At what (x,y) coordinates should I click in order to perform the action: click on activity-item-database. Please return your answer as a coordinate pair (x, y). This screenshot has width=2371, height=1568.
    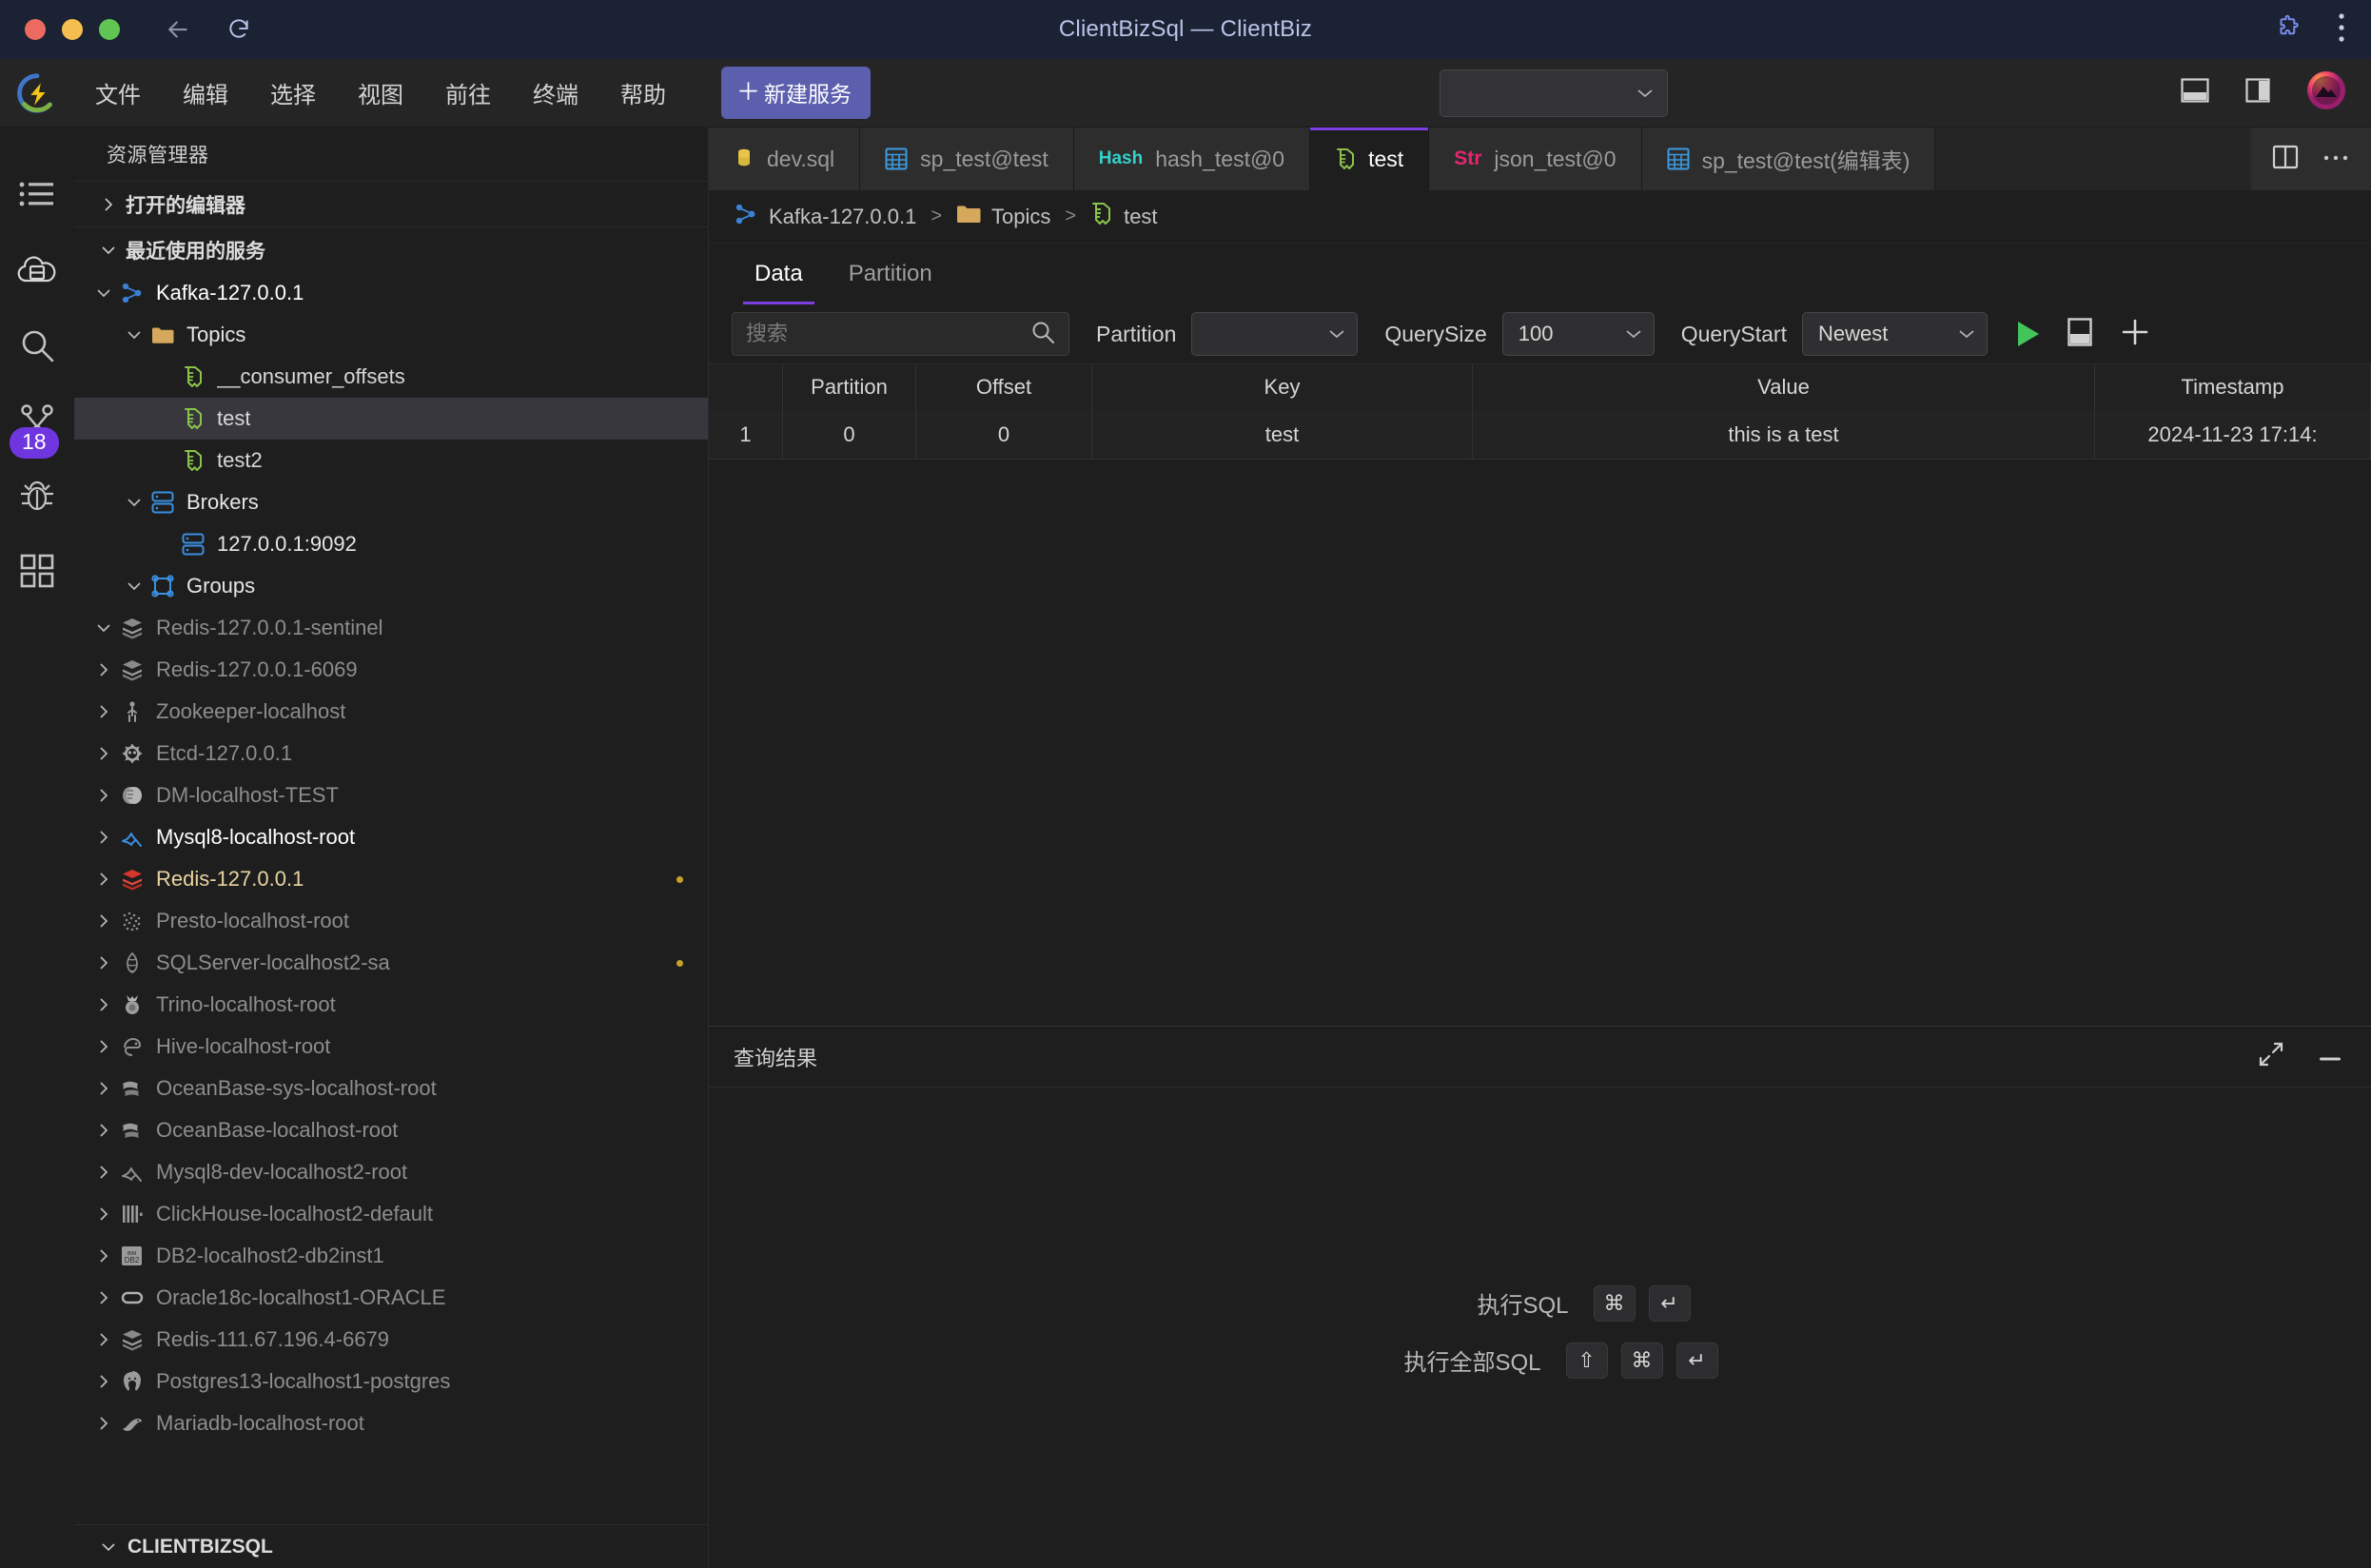
    Looking at the image, I should click on (37, 272).